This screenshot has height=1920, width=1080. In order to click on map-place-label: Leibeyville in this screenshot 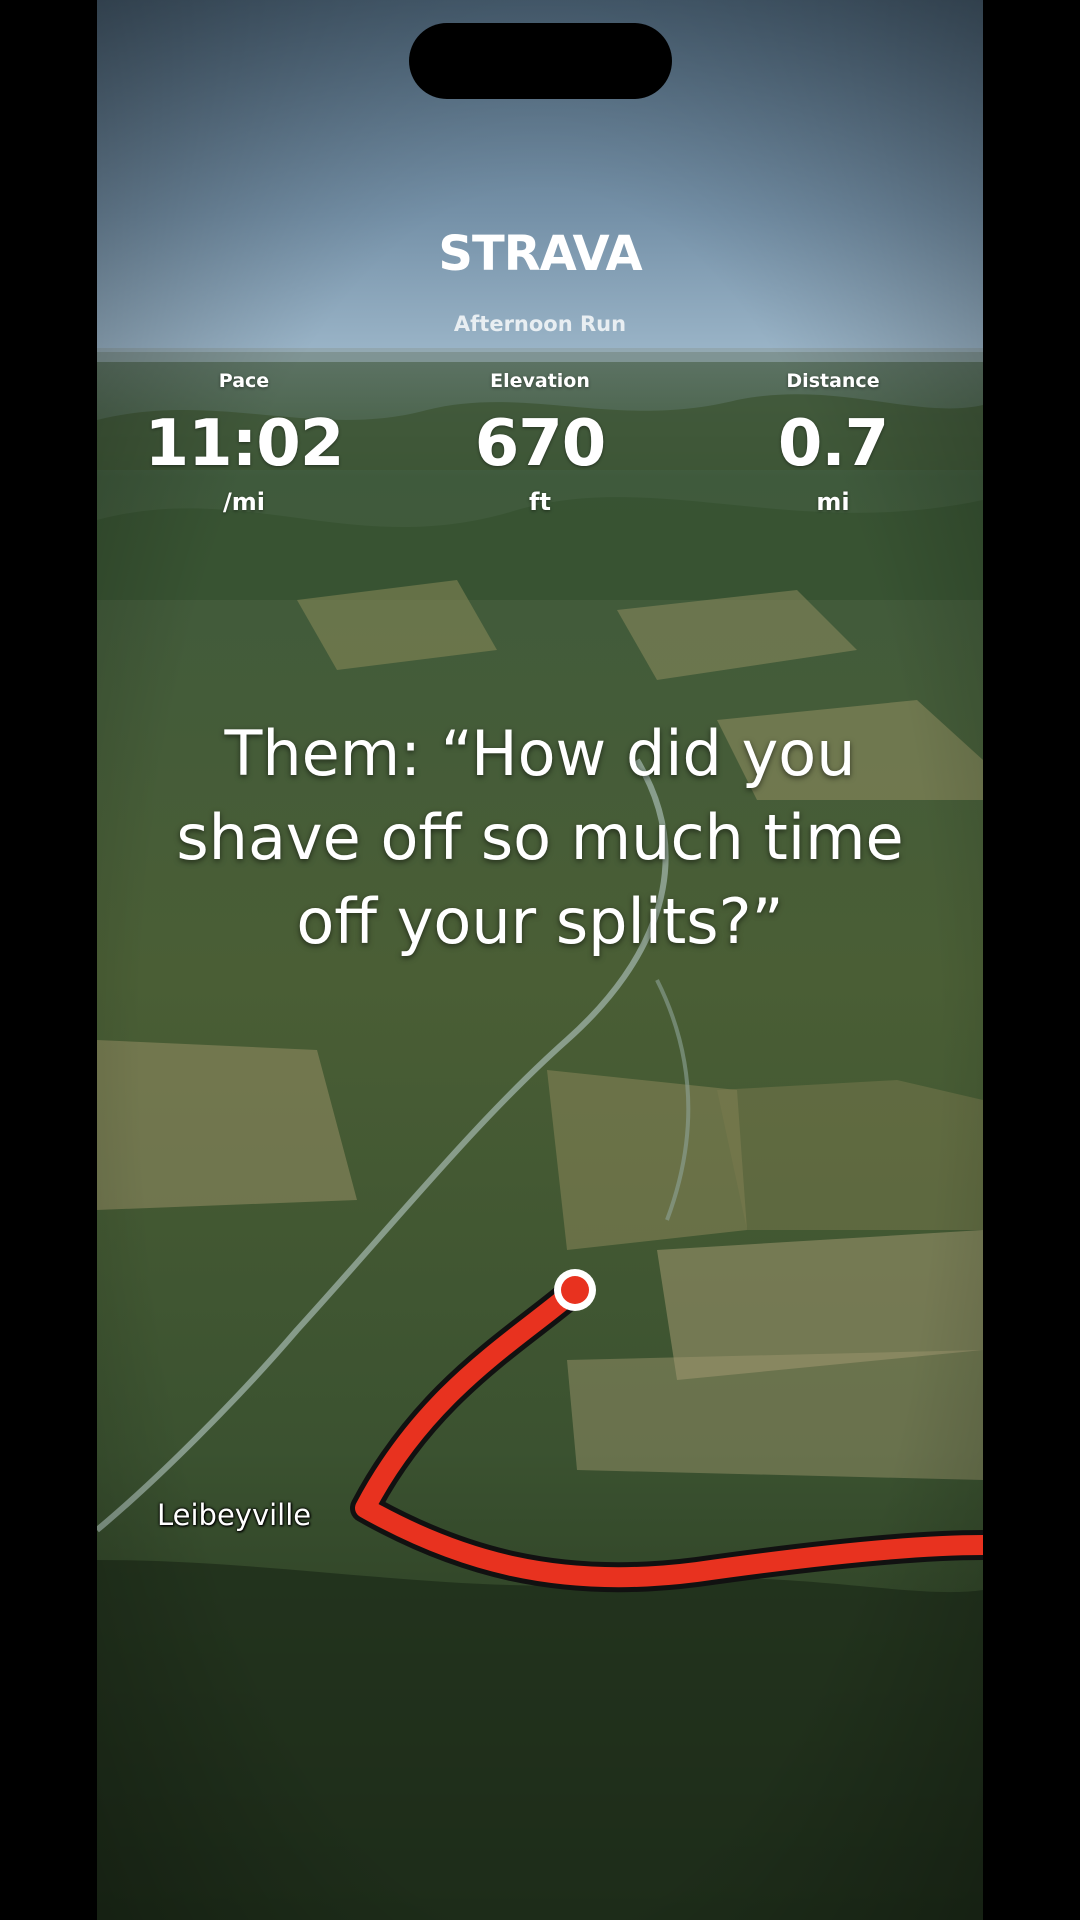, I will do `click(234, 1515)`.